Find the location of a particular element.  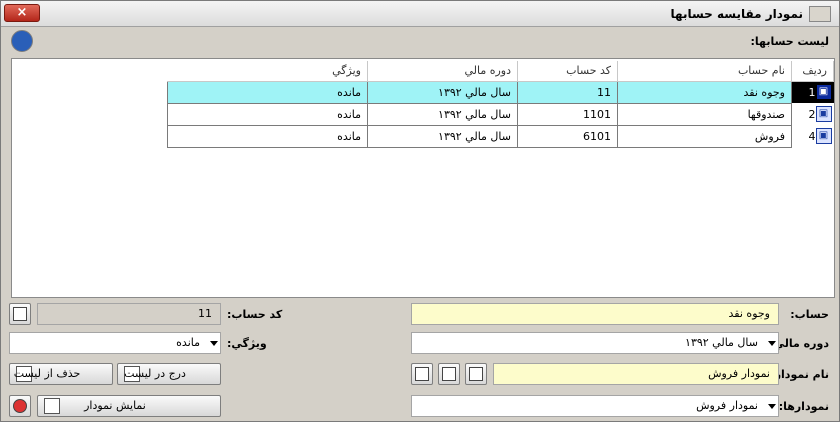

account-label: حساب: is located at coordinates (809, 314).